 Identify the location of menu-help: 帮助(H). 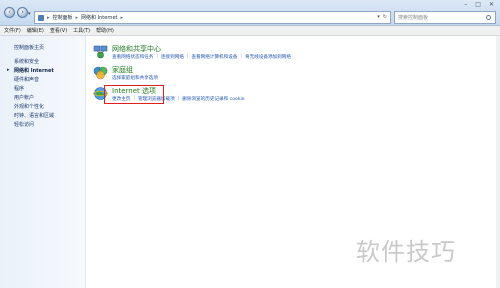
(105, 30).